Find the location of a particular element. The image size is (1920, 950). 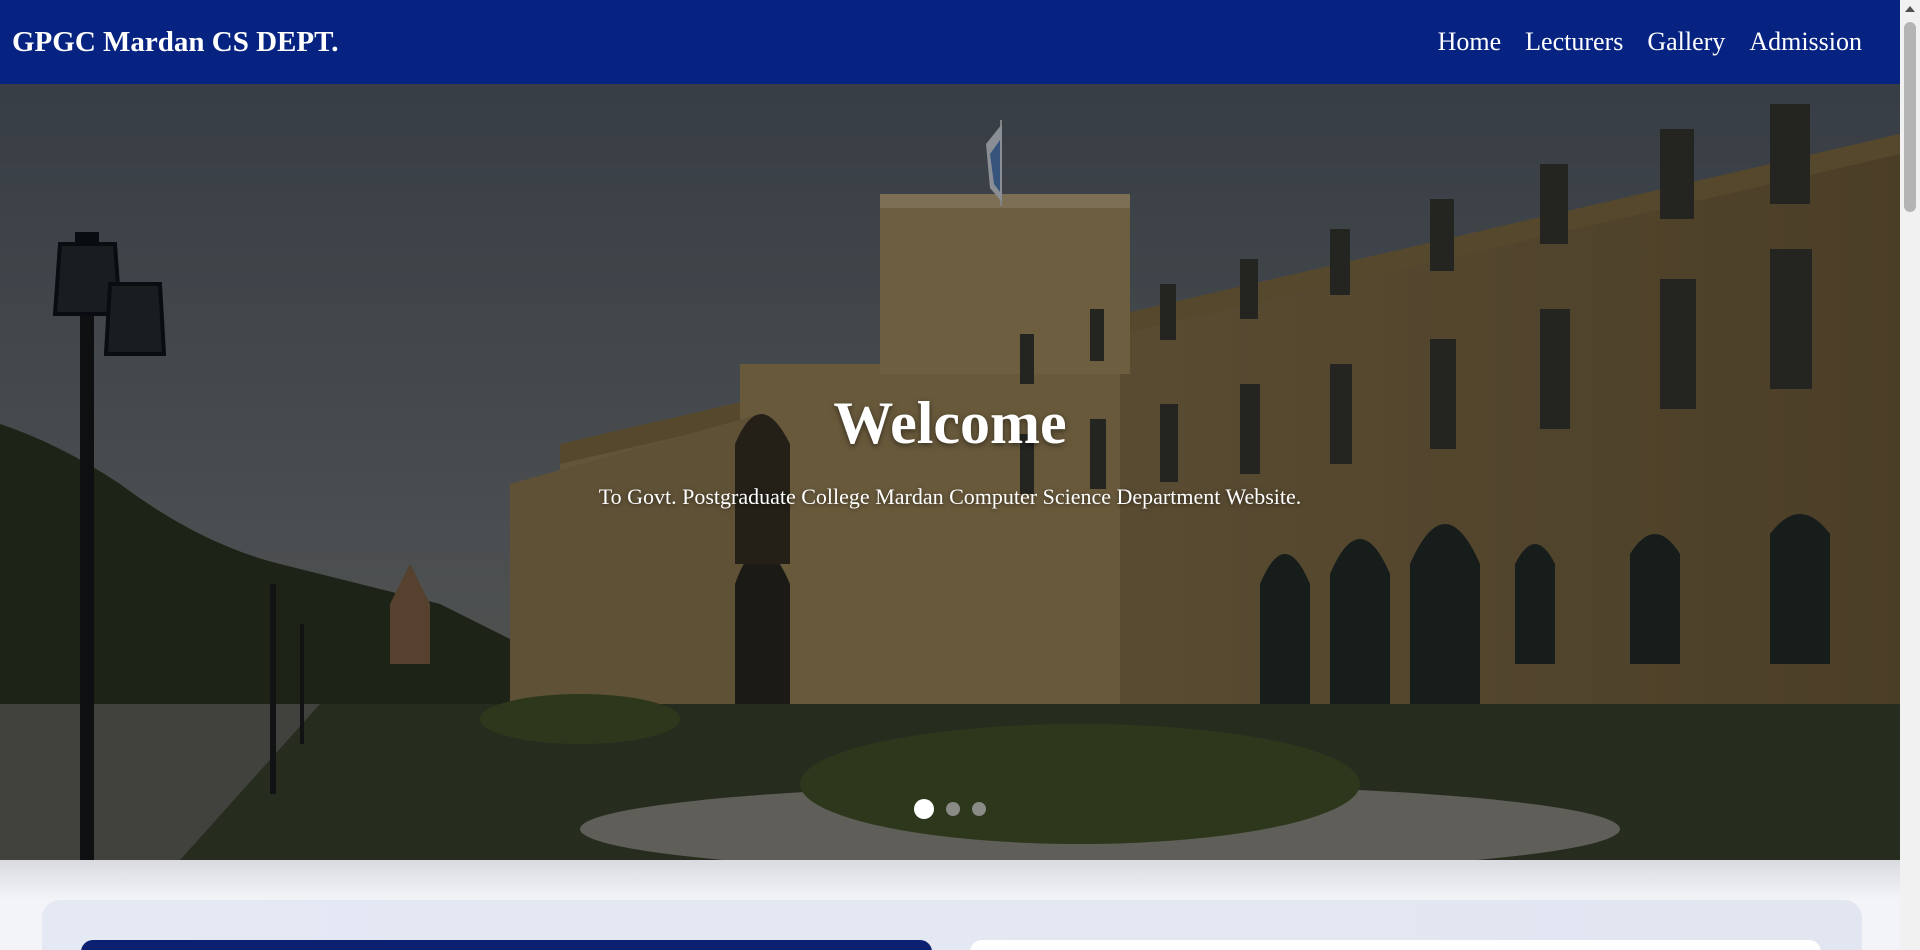

nav-links: Home Lecturers Gallery Admission is located at coordinates (1650, 42).